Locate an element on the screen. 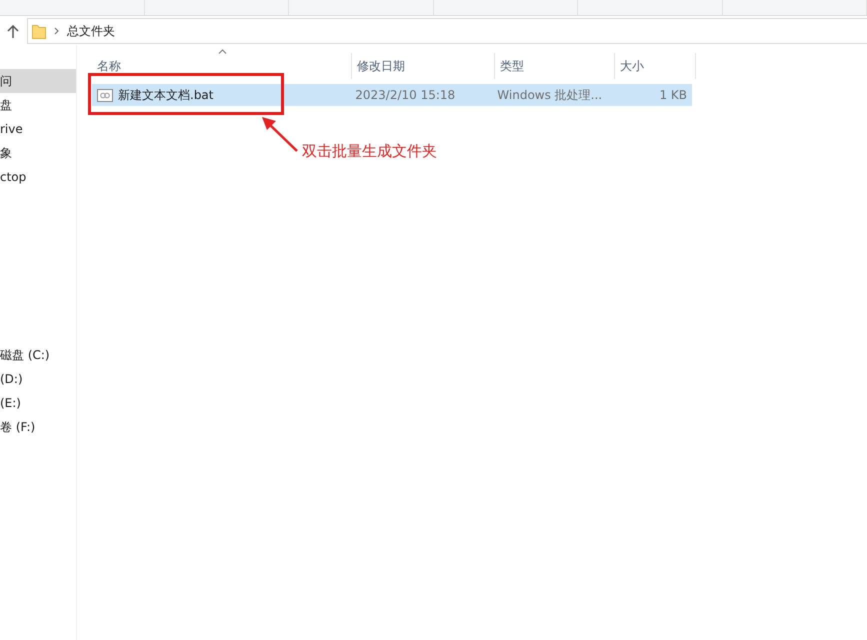 The image size is (867, 640). batch-file-icon is located at coordinates (105, 95).